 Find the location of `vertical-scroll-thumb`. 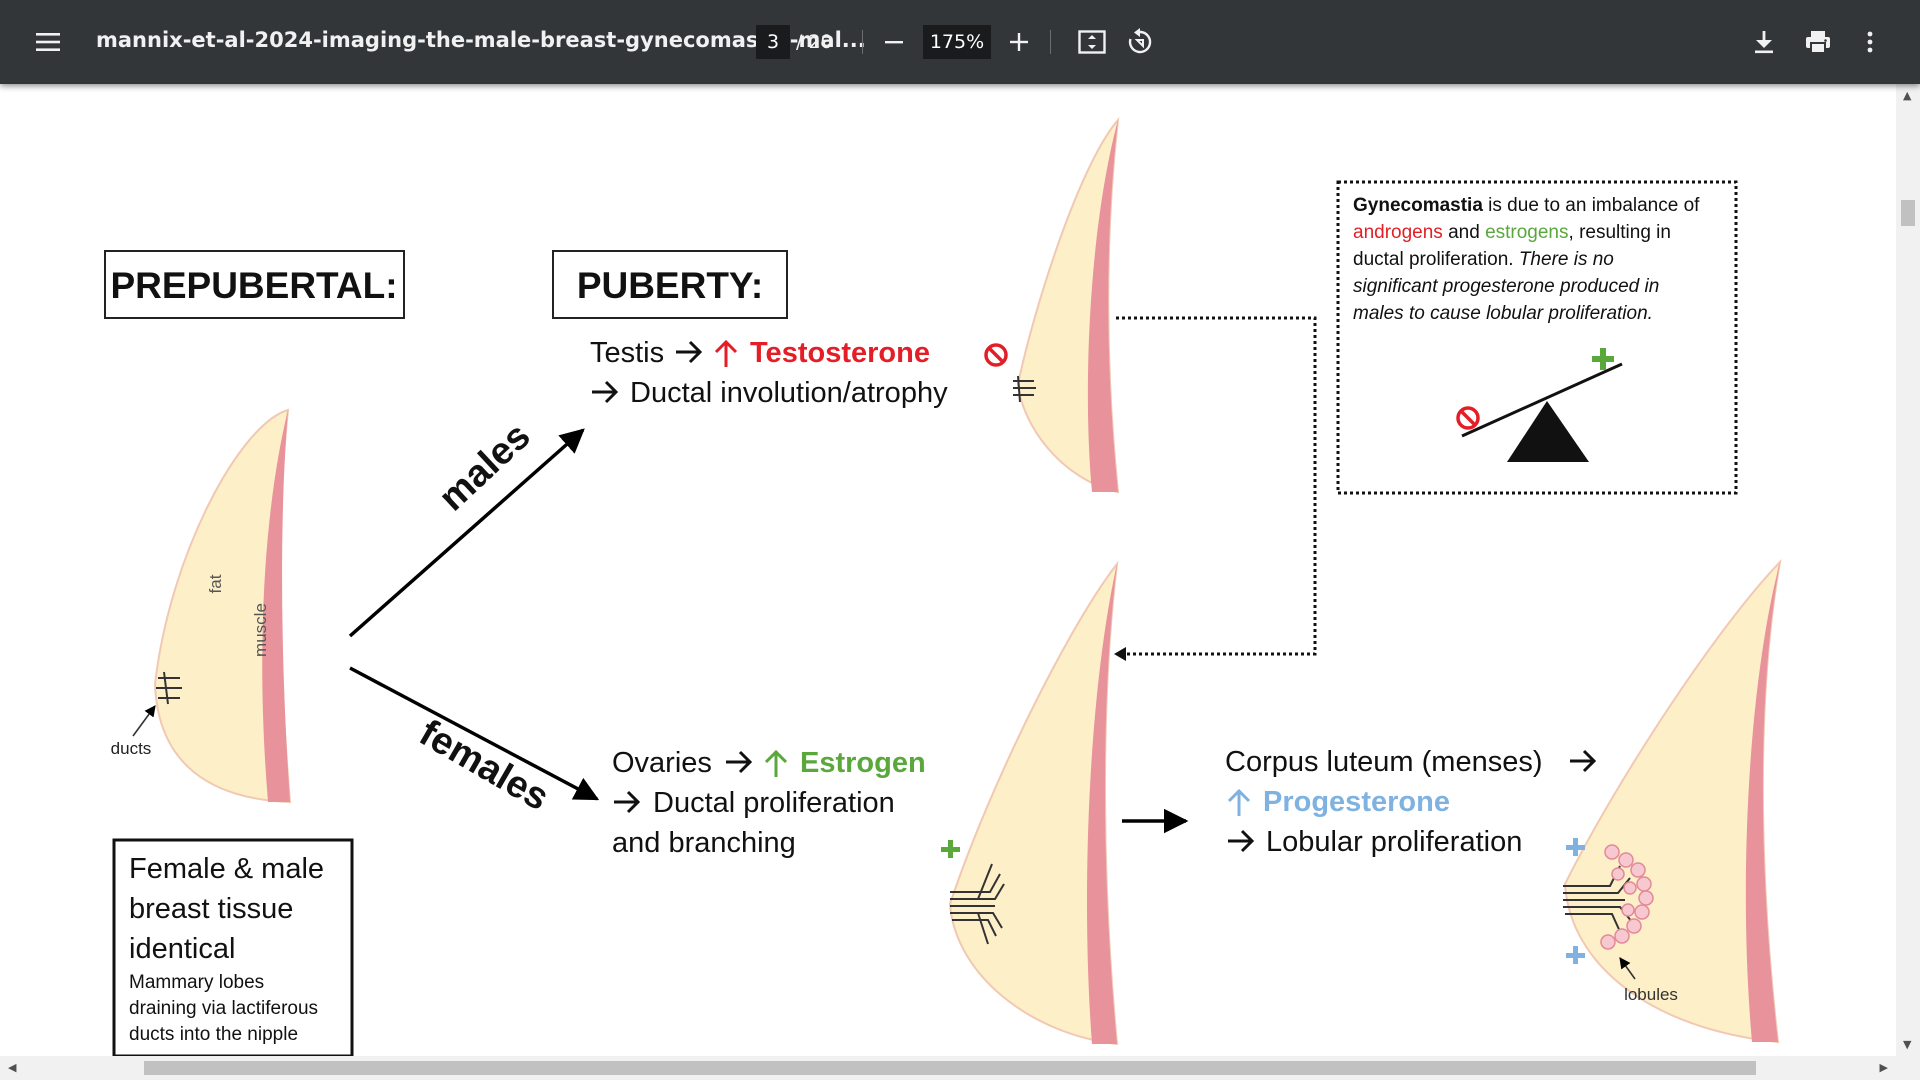

vertical-scroll-thumb is located at coordinates (1908, 213).